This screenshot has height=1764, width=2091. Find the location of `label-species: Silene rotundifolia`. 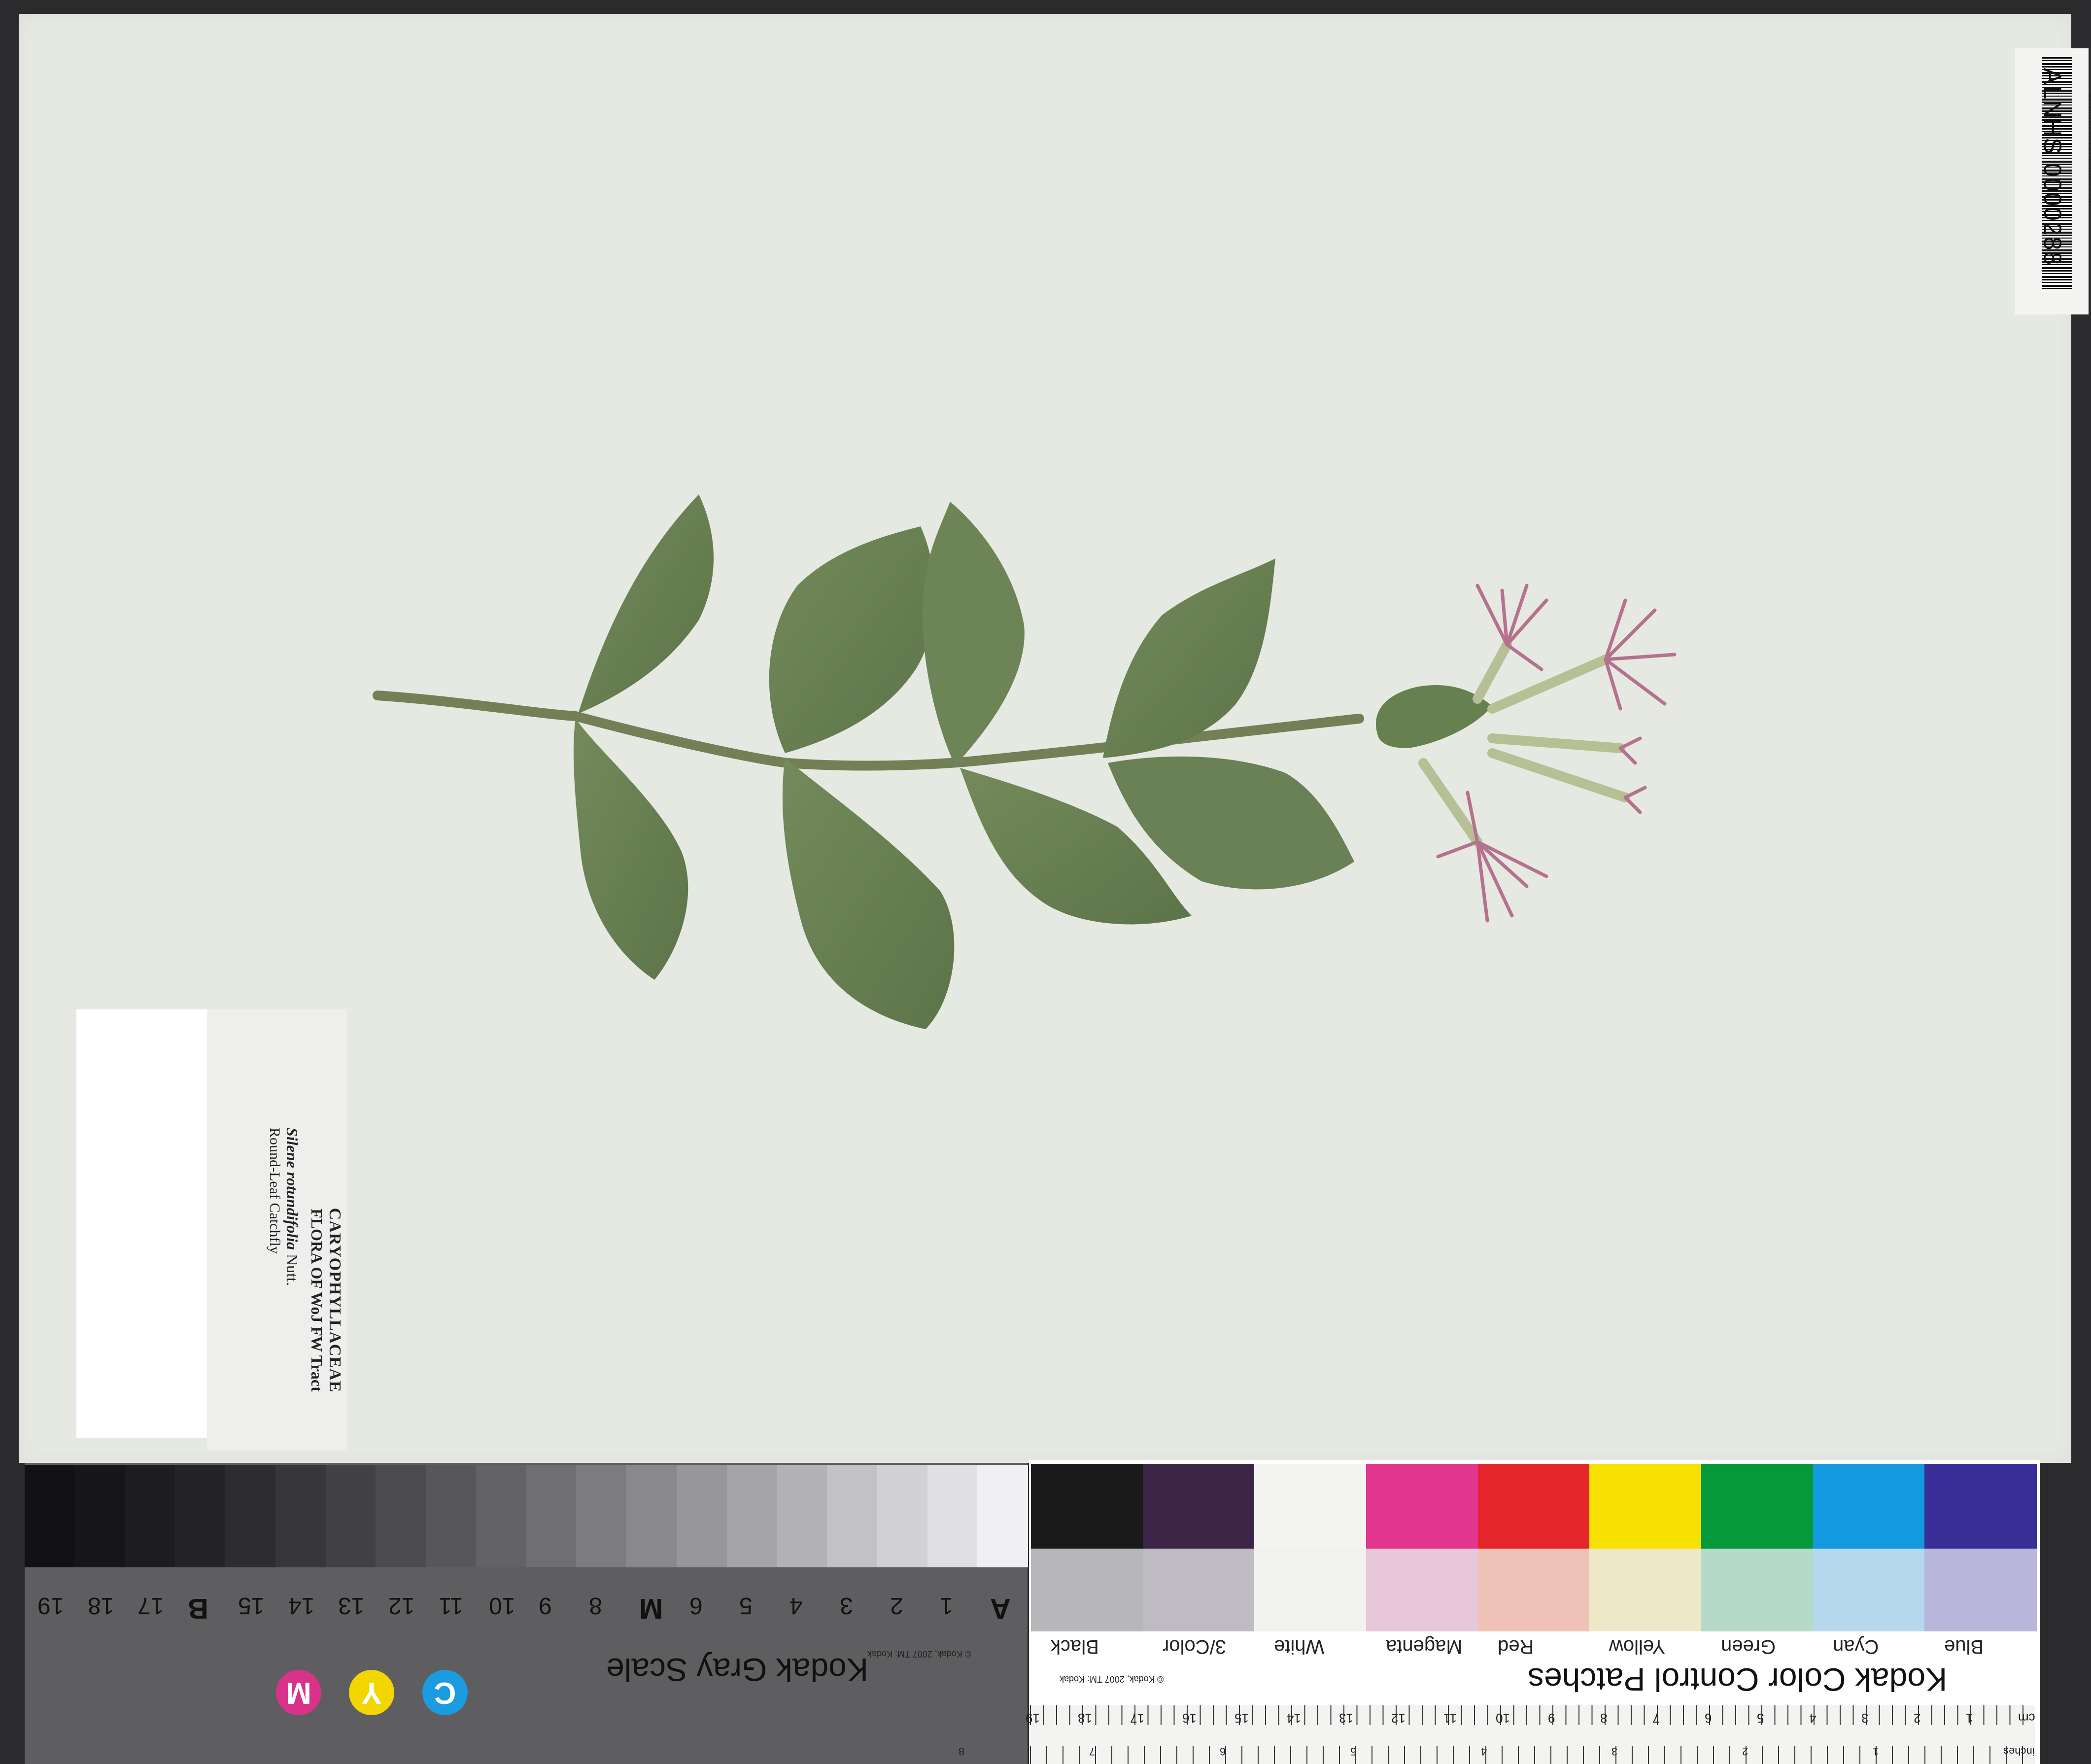

label-species: Silene rotundifolia is located at coordinates (292, 1189).